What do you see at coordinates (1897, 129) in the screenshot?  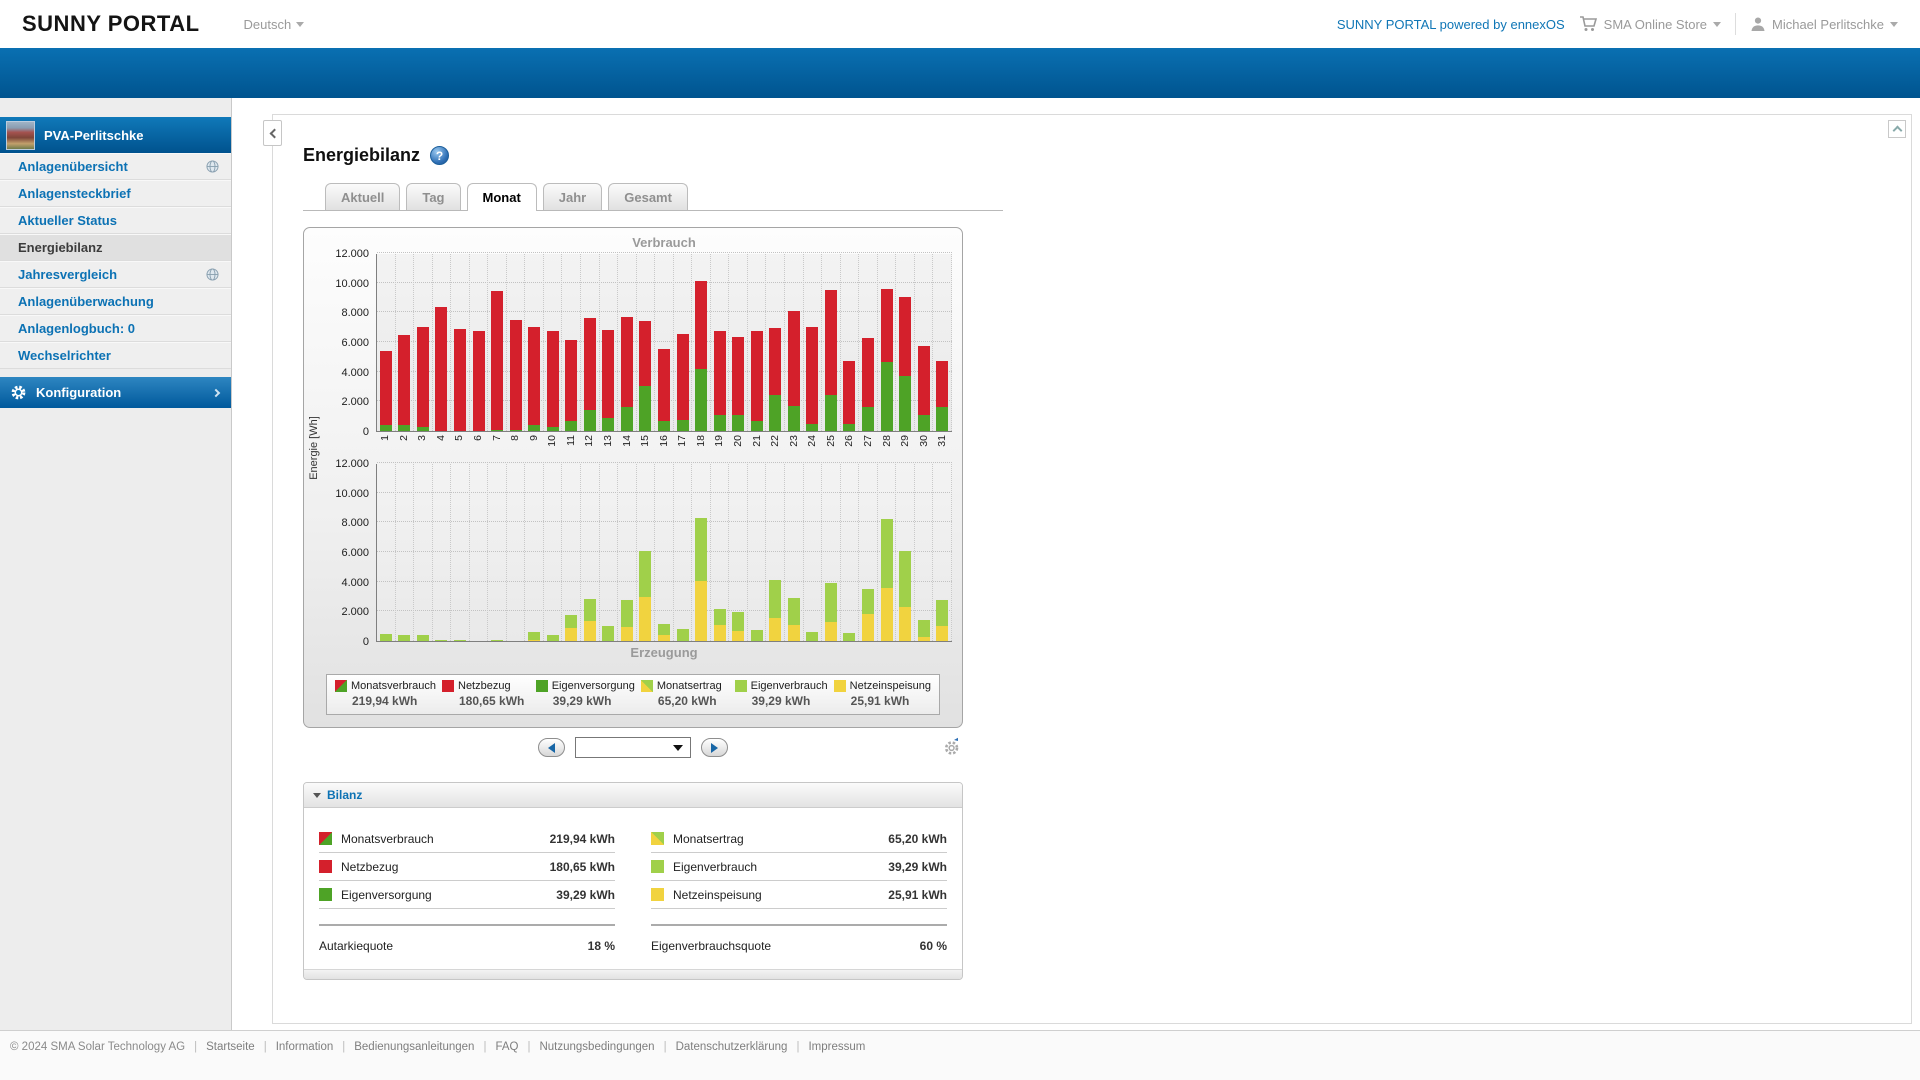 I see `scroll-top-button` at bounding box center [1897, 129].